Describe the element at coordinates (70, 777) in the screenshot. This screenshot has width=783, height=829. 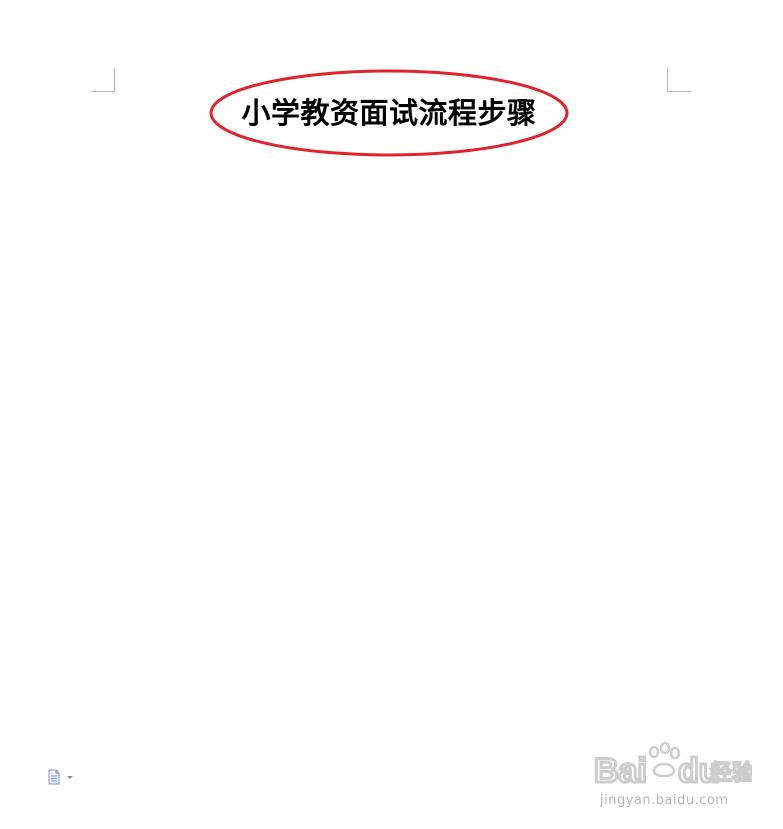
I see `chevron-down-icon` at that location.